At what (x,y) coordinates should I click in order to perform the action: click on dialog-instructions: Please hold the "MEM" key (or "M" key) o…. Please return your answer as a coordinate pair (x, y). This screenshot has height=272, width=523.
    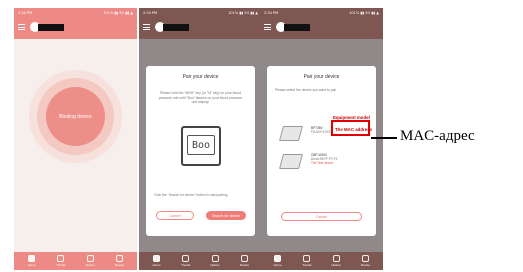
    Looking at the image, I should click on (200, 98).